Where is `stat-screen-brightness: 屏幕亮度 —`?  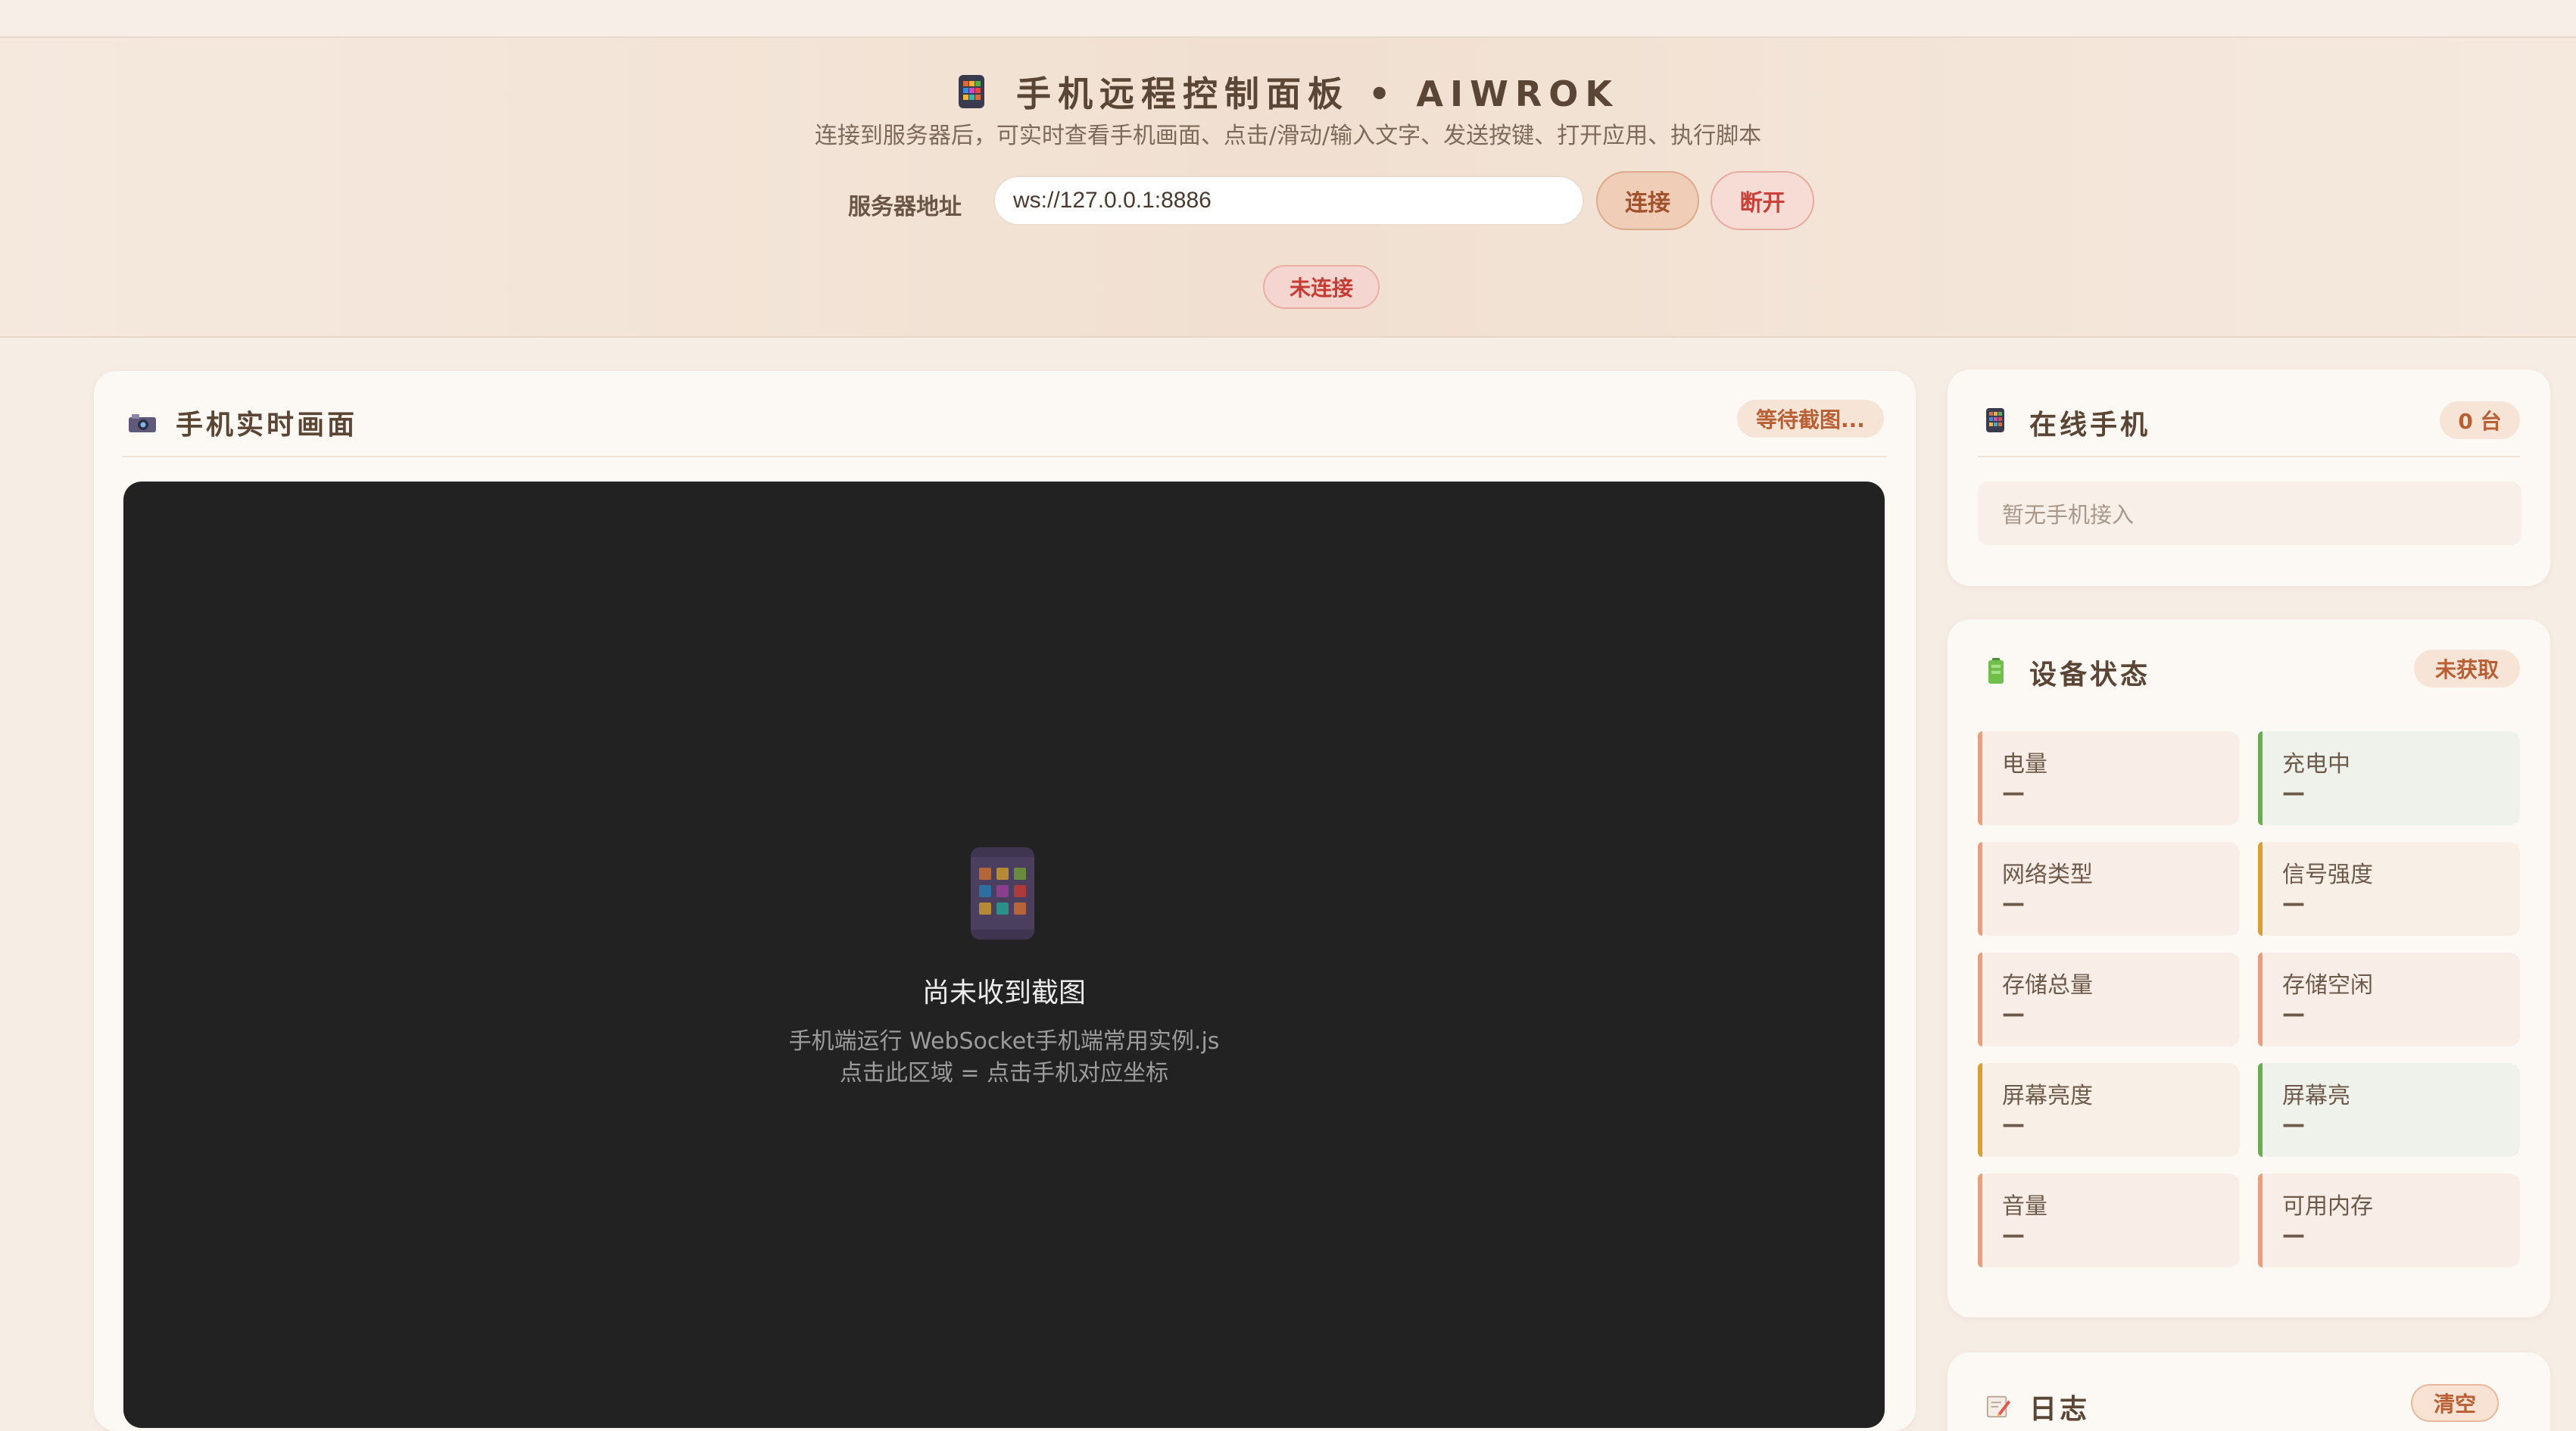
stat-screen-brightness: 屏幕亮度 — is located at coordinates (2109, 1110).